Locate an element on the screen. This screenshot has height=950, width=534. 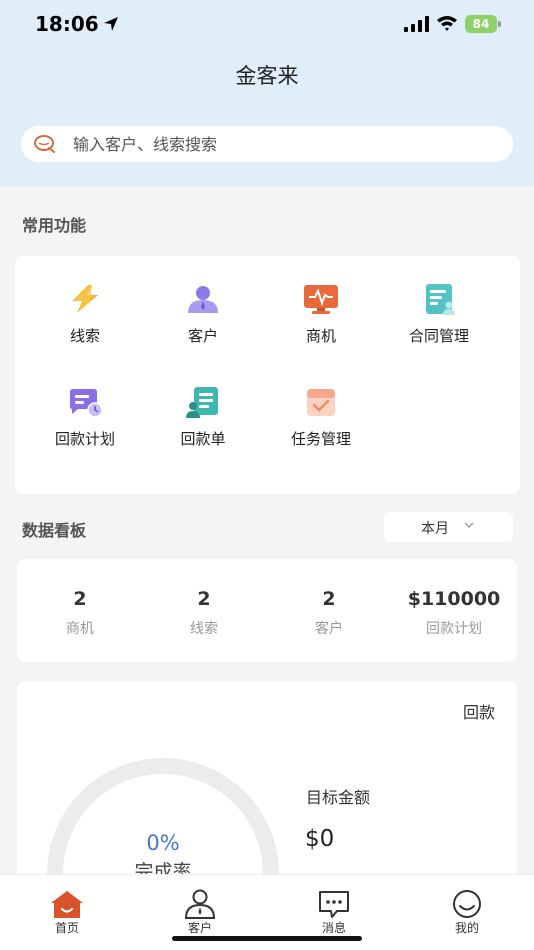
stat-payment-plan: $110000 回款计划 is located at coordinates (454, 613).